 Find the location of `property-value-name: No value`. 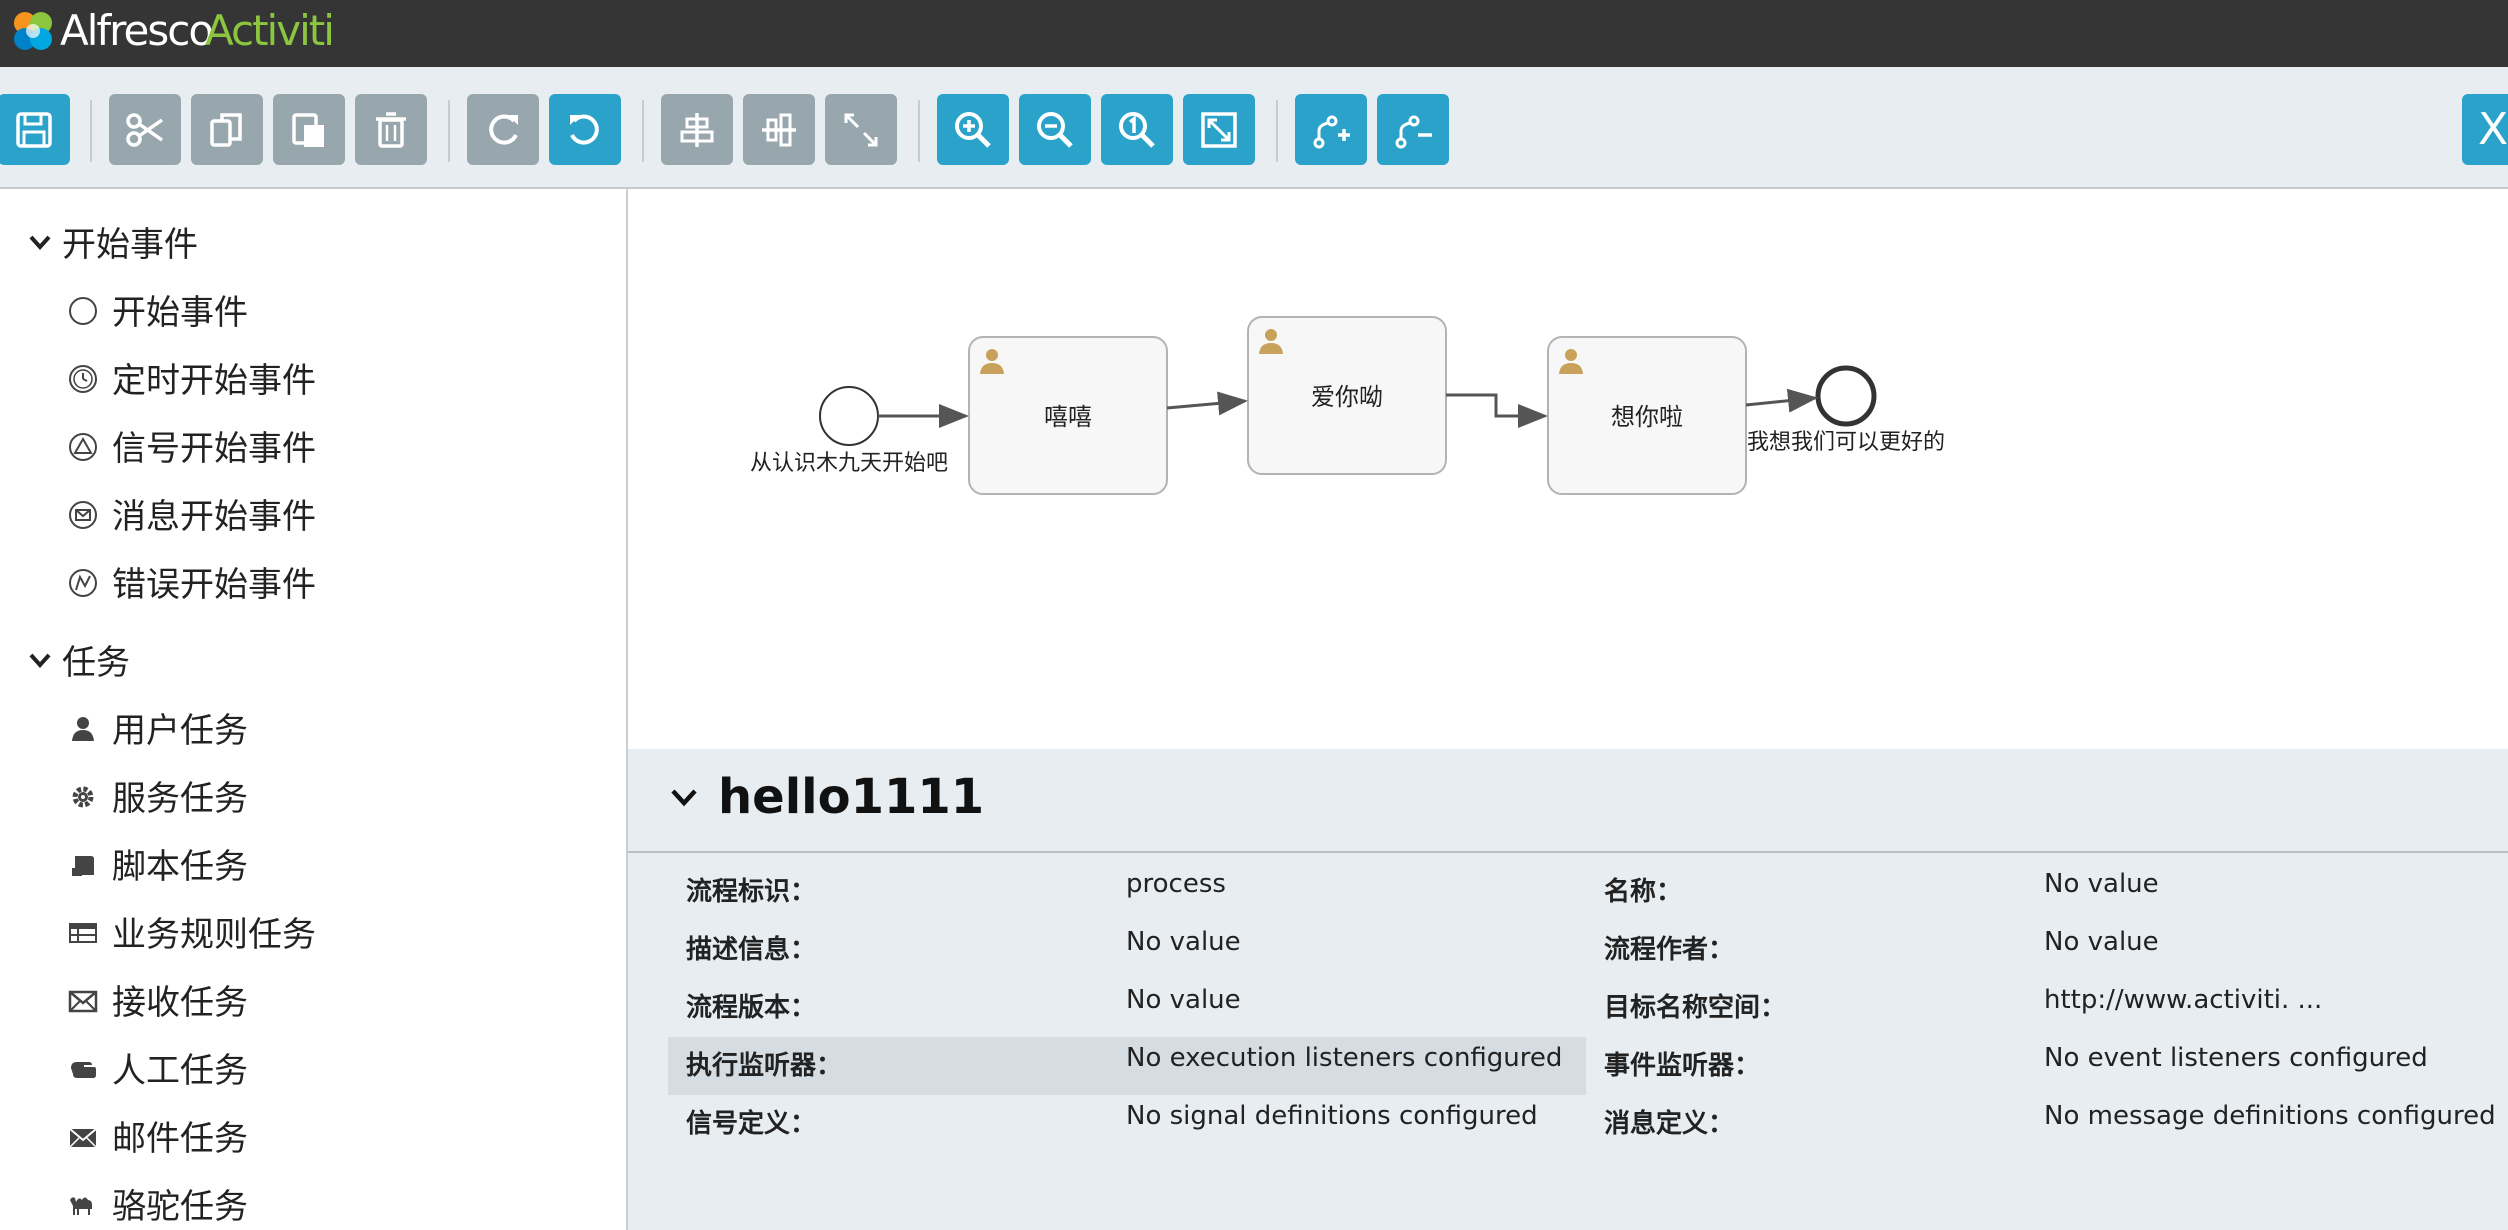

property-value-name: No value is located at coordinates (2101, 884).